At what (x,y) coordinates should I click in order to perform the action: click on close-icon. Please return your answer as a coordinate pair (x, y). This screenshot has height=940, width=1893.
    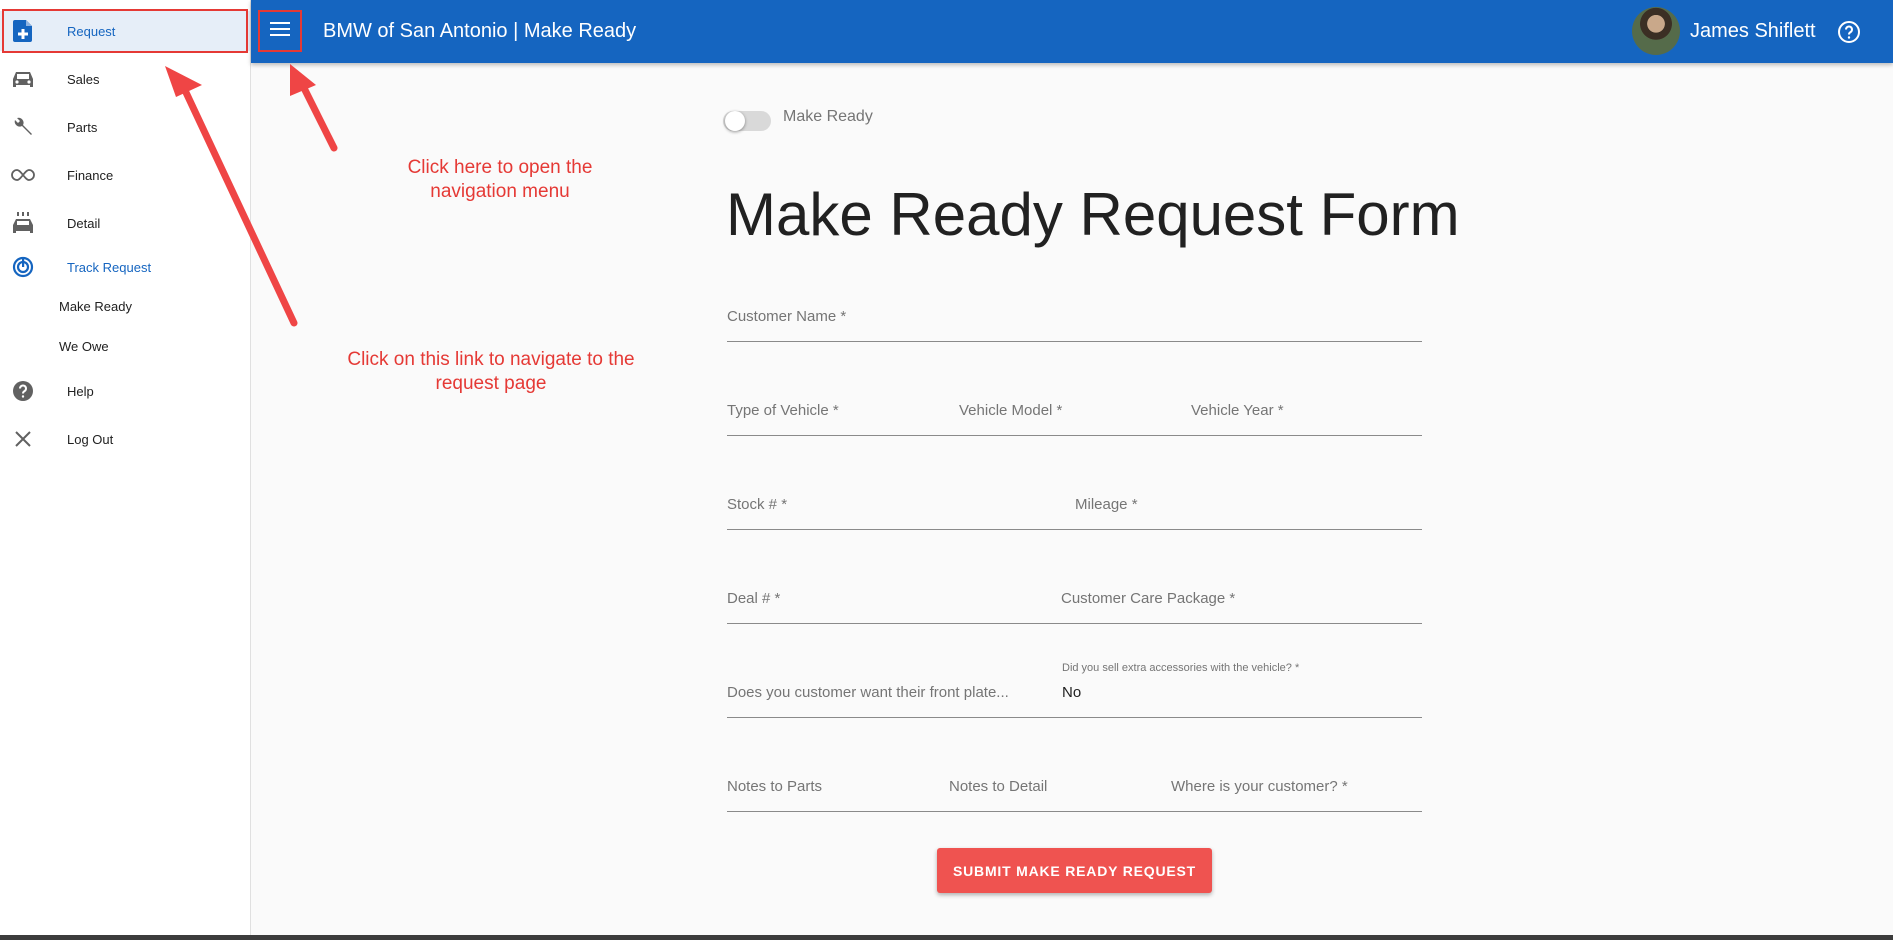
    Looking at the image, I should click on (23, 439).